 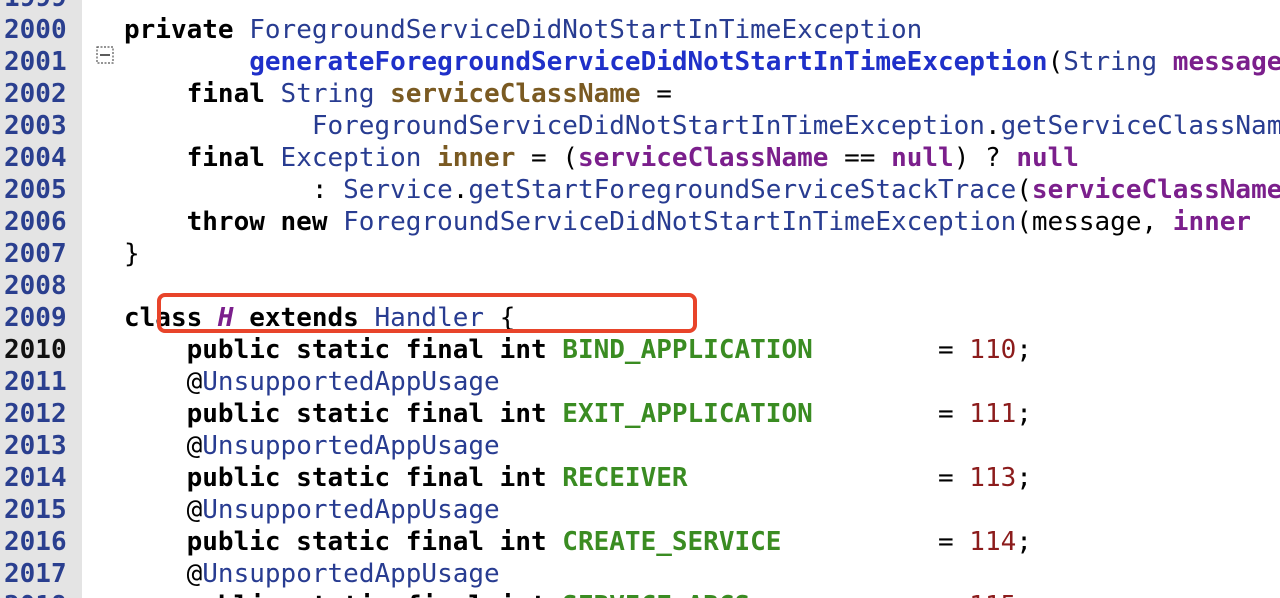 I want to click on code-token: inner, so click(x=1212, y=222).